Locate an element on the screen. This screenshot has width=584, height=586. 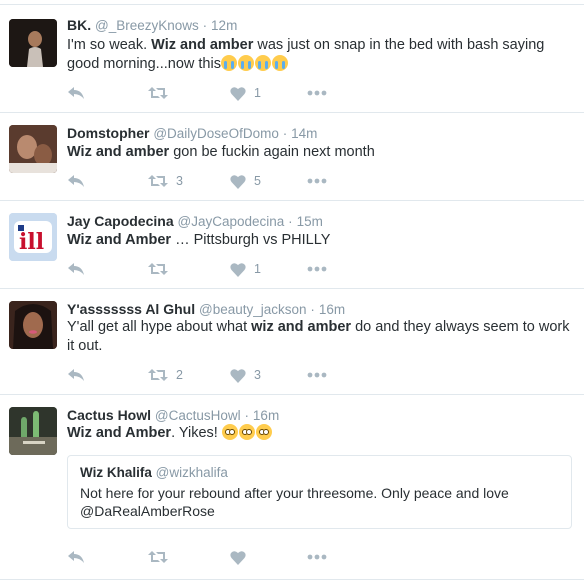
tweet-header: Jay Capodecina @JayCapodecina · 15m is located at coordinates (195, 221).